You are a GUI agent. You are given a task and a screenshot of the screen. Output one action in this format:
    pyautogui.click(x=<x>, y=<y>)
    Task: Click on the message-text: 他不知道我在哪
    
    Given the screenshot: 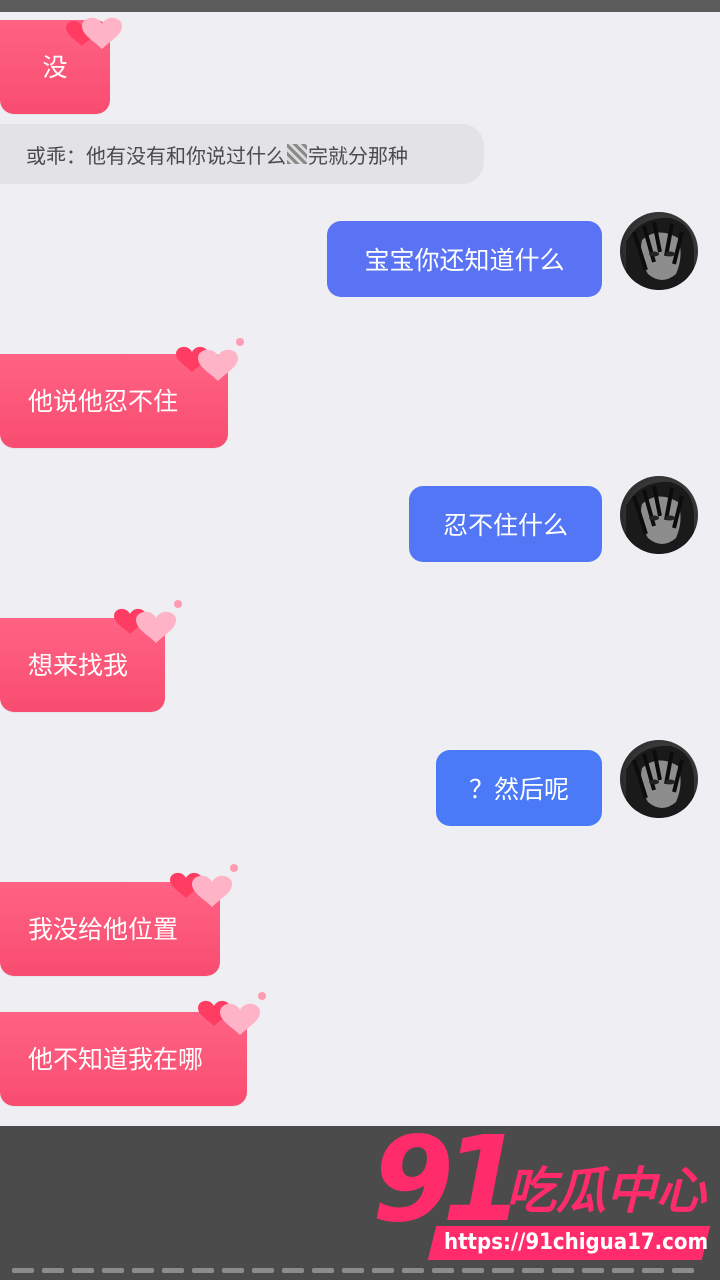 What is the action you would take?
    pyautogui.click(x=116, y=1059)
    